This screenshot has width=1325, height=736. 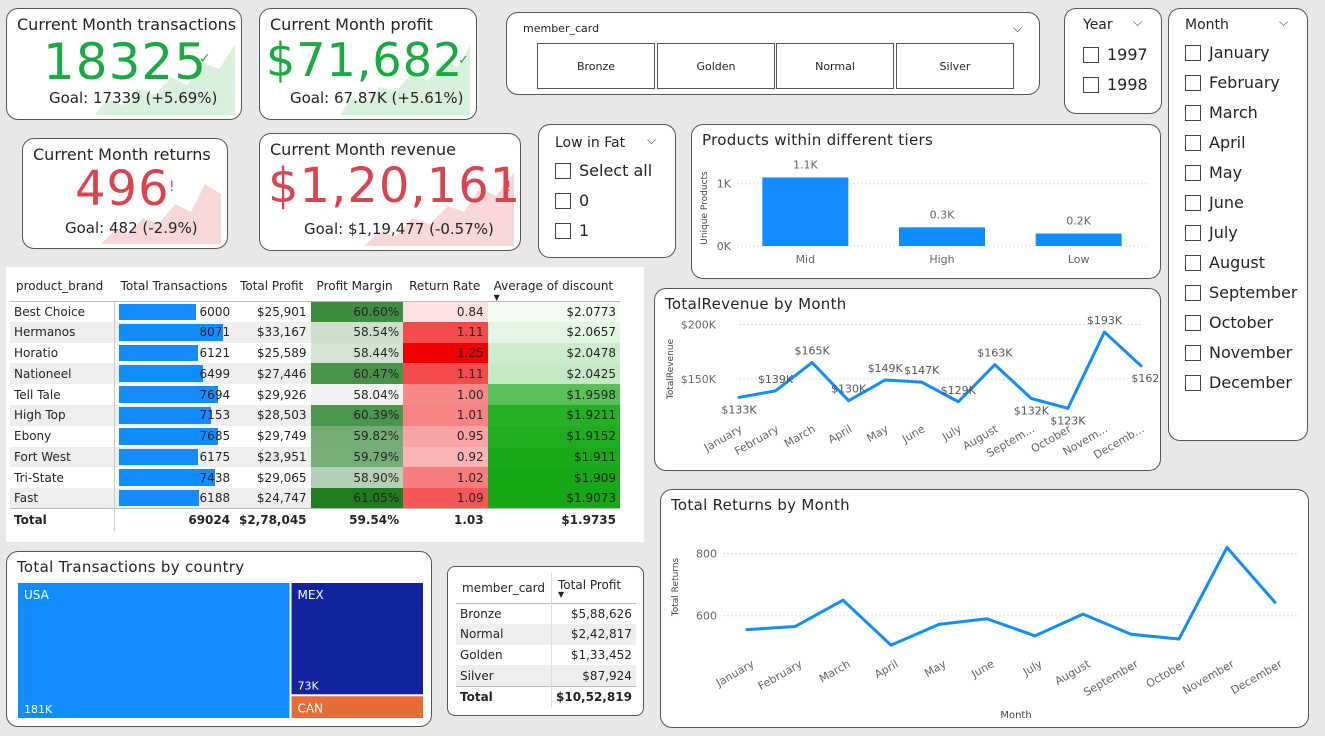 I want to click on month-option-october: October, so click(x=1229, y=322).